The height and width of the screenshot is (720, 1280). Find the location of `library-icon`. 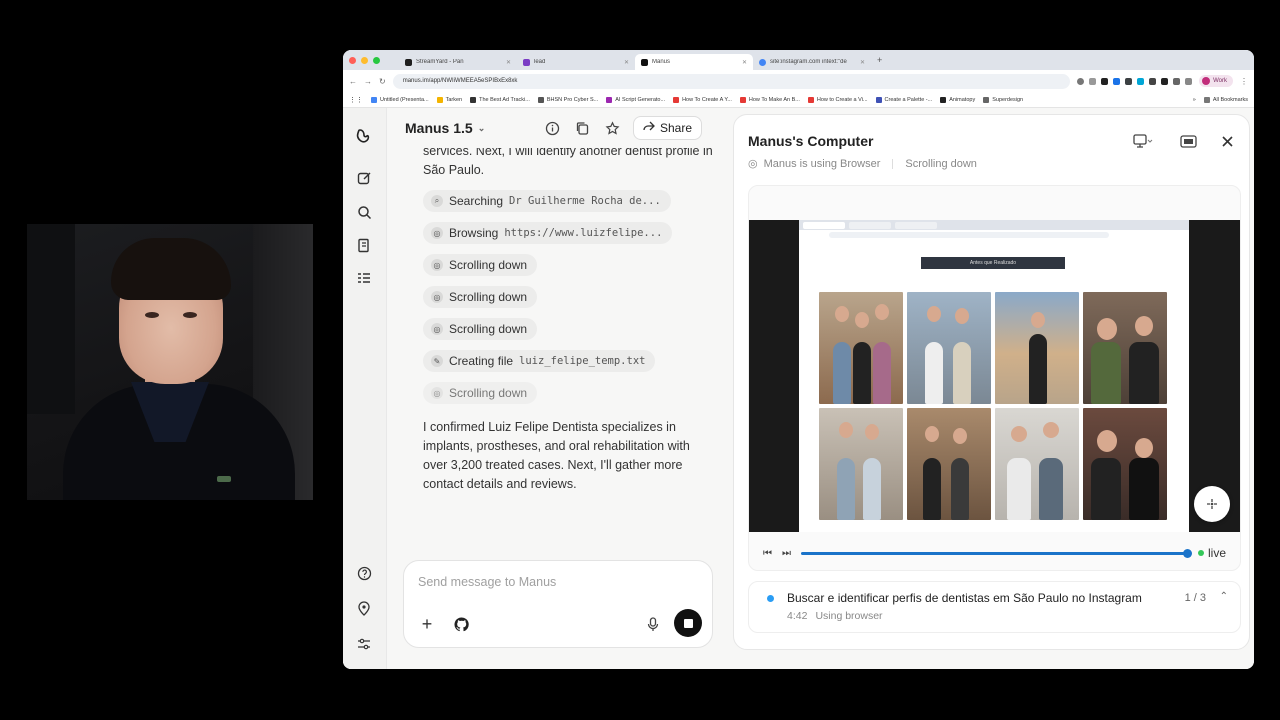

library-icon is located at coordinates (364, 245).